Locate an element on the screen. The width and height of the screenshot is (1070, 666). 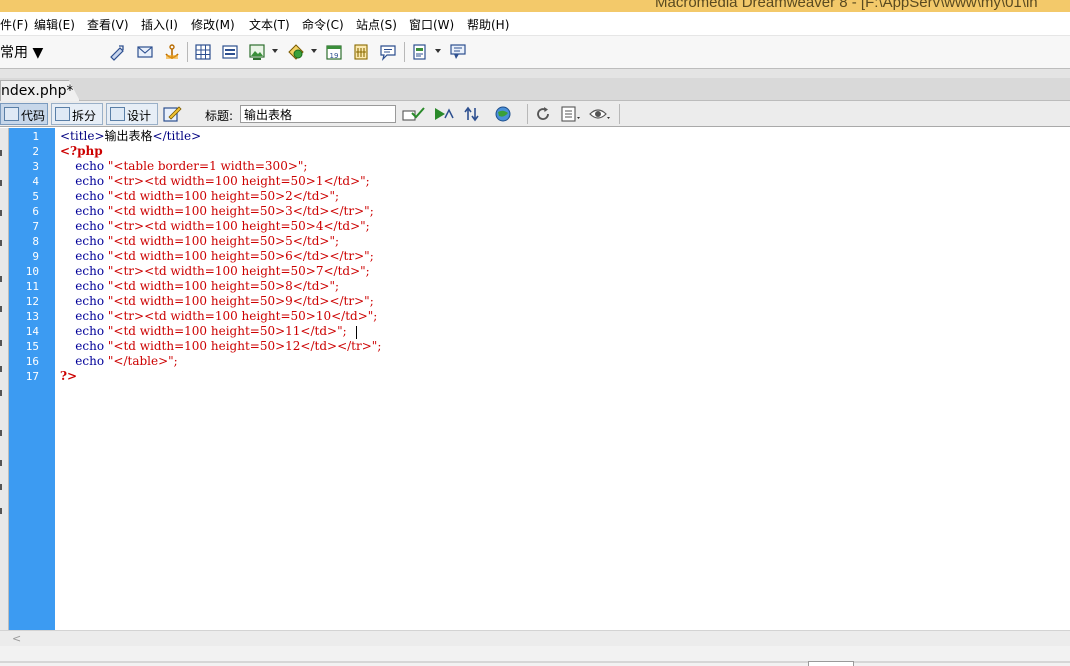
svg-text: 19 is located at coordinates (334, 56).